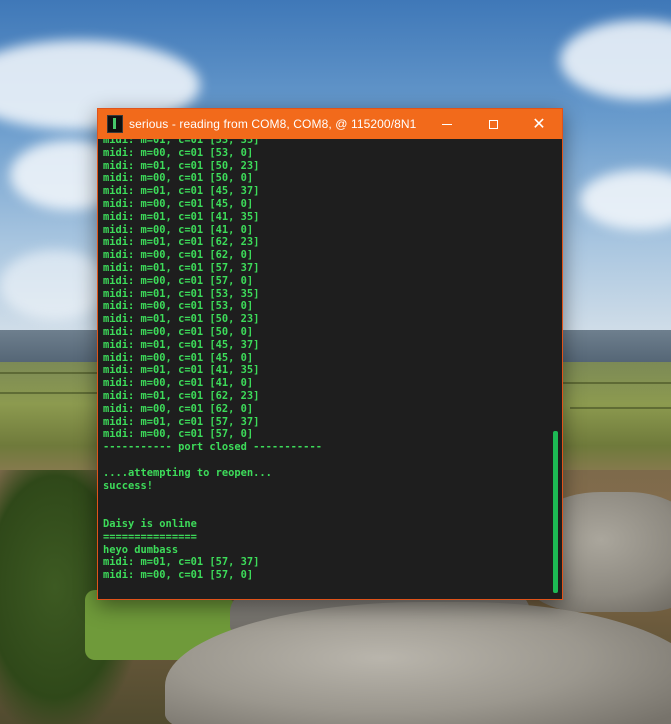 The height and width of the screenshot is (724, 671). What do you see at coordinates (212, 447) in the screenshot?
I see `console-line: ----------- port closed -----------` at bounding box center [212, 447].